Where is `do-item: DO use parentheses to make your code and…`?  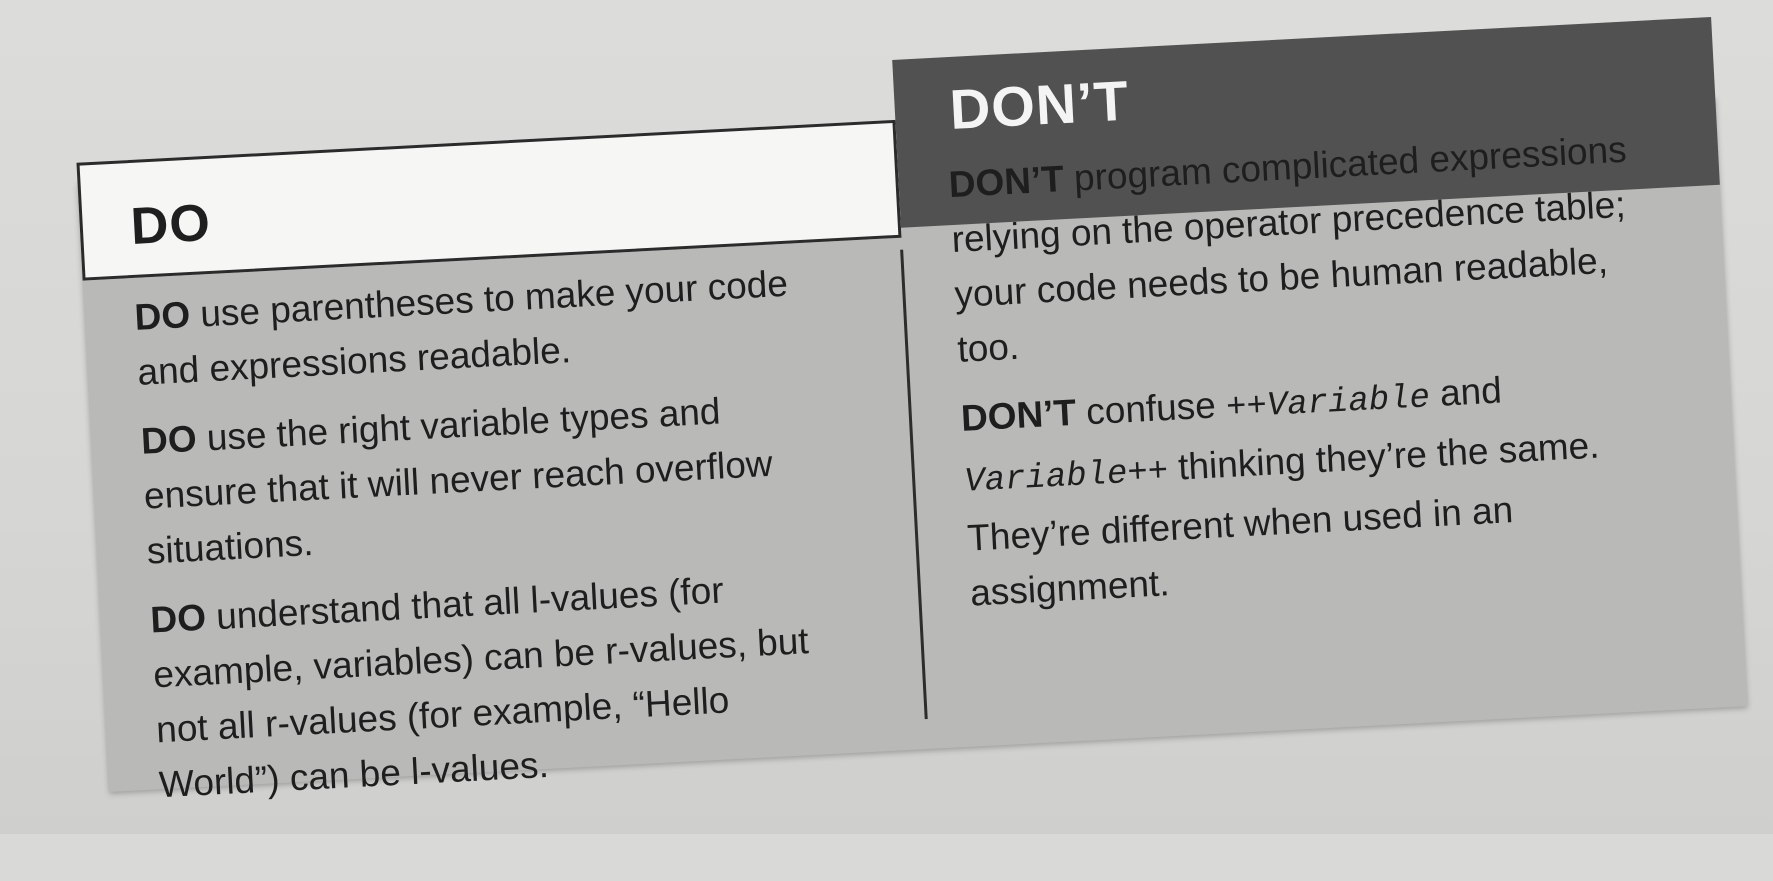 do-item: DO use parentheses to make your code and… is located at coordinates (485, 326).